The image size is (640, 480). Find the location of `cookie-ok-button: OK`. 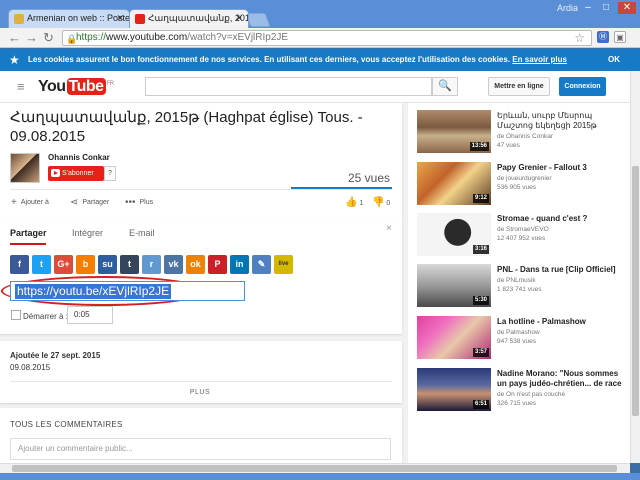

cookie-ok-button: OK is located at coordinates (614, 60).